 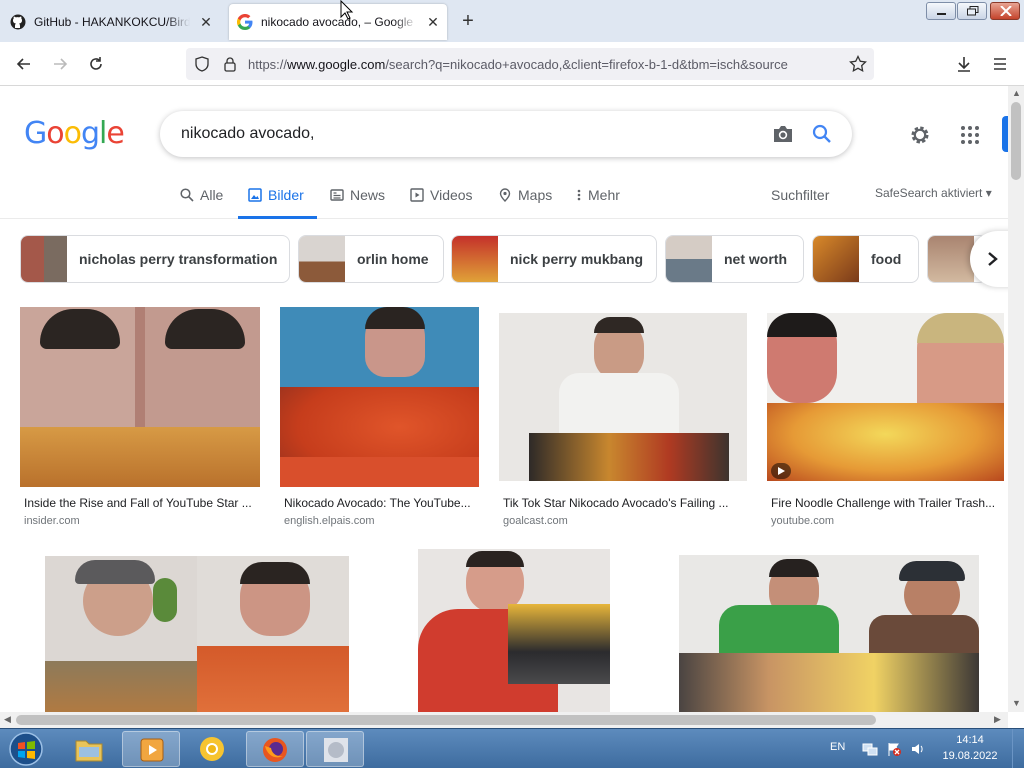 I want to click on volume-icon, so click(x=918, y=749).